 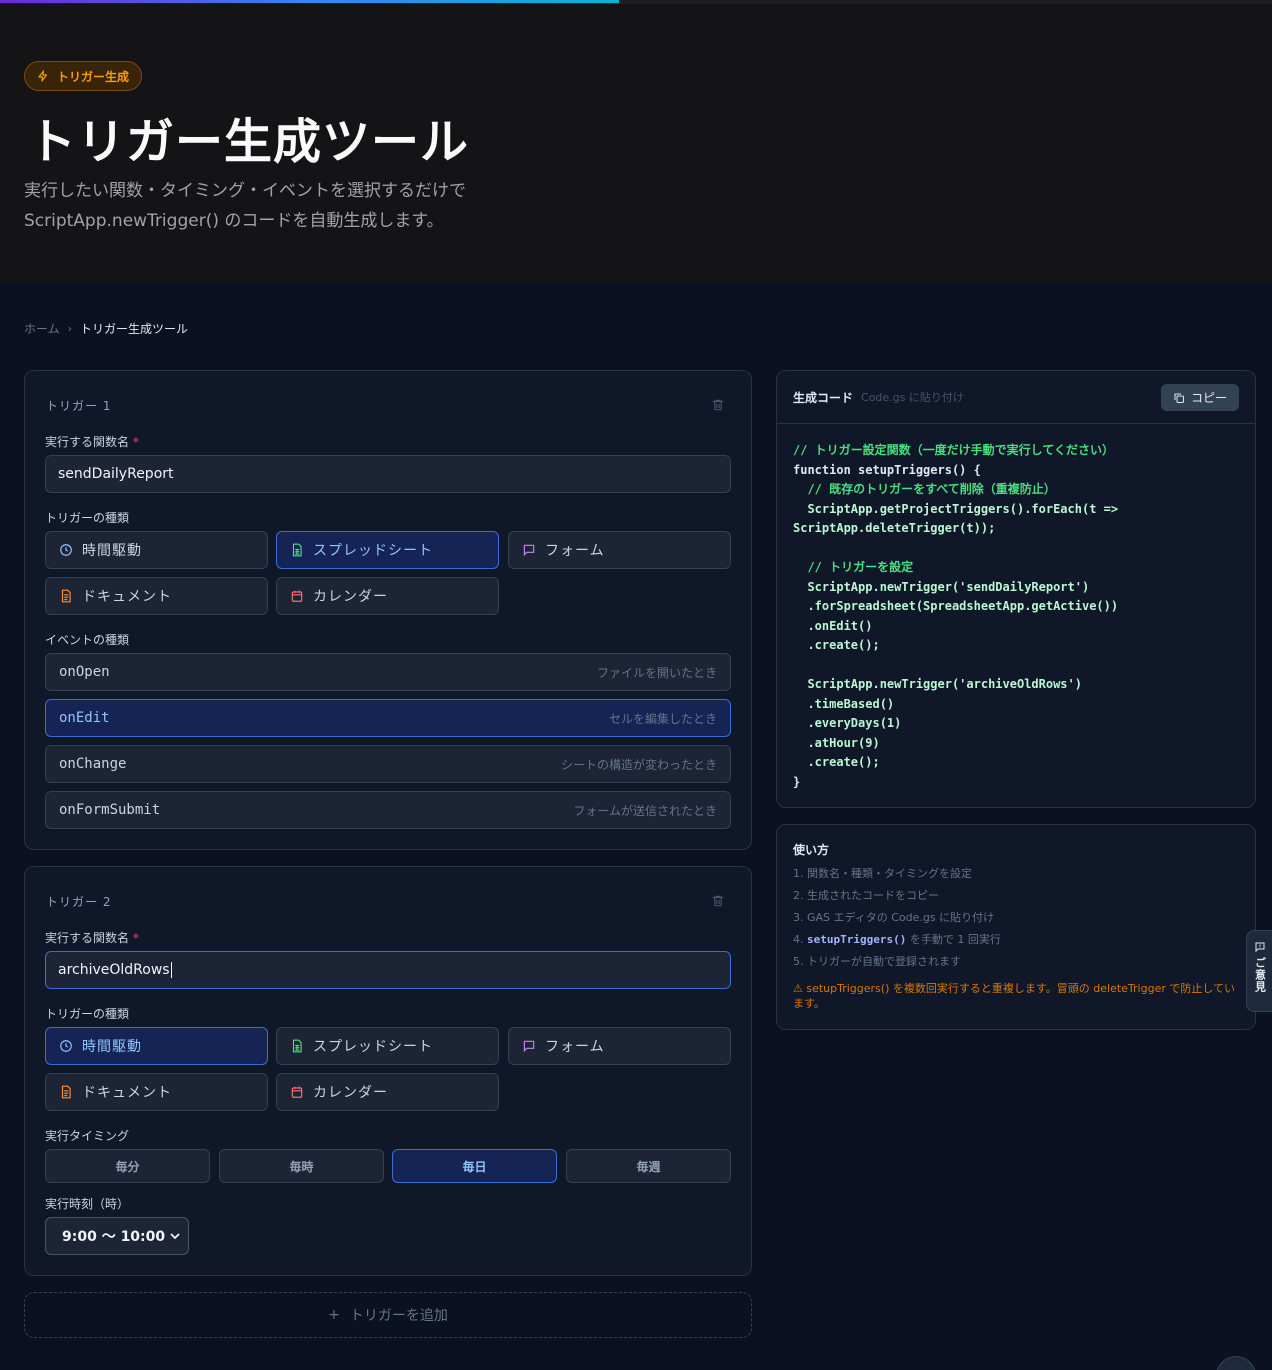 I want to click on event-name: onEdit, so click(x=84, y=718).